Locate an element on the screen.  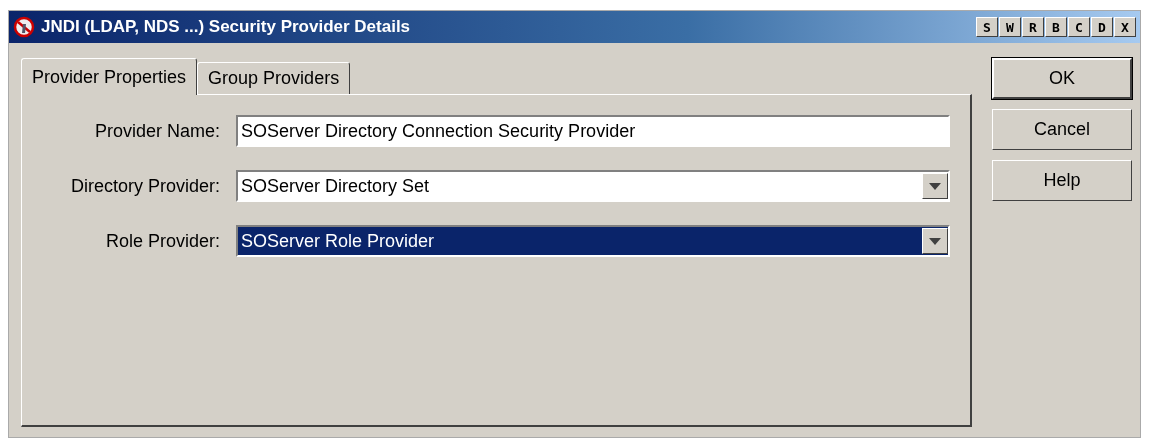
window-title: JNDI (LDAP, NDS ...) Security Provider Details is located at coordinates (226, 27).